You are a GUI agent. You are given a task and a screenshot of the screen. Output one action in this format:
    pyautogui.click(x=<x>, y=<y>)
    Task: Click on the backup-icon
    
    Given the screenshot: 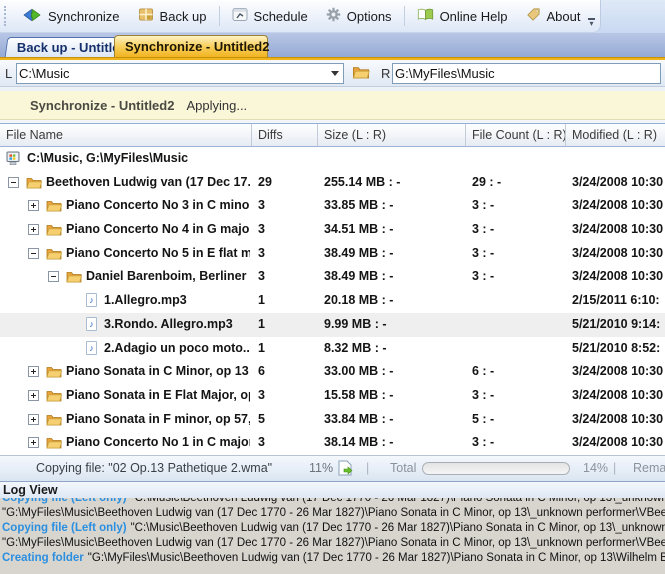 What is the action you would take?
    pyautogui.click(x=146, y=16)
    